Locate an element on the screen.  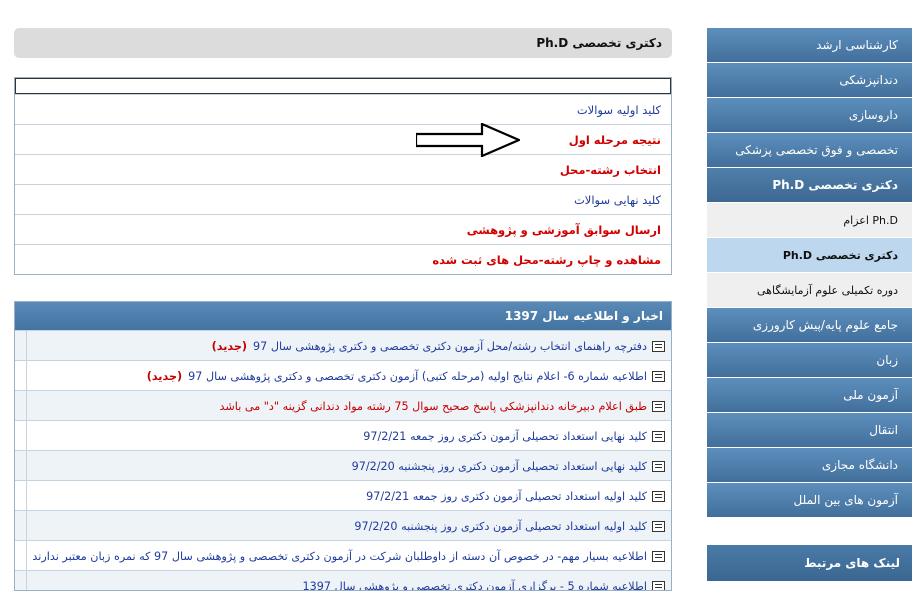
page-title: دکتری تخصصی Ph.D is located at coordinates (343, 43).